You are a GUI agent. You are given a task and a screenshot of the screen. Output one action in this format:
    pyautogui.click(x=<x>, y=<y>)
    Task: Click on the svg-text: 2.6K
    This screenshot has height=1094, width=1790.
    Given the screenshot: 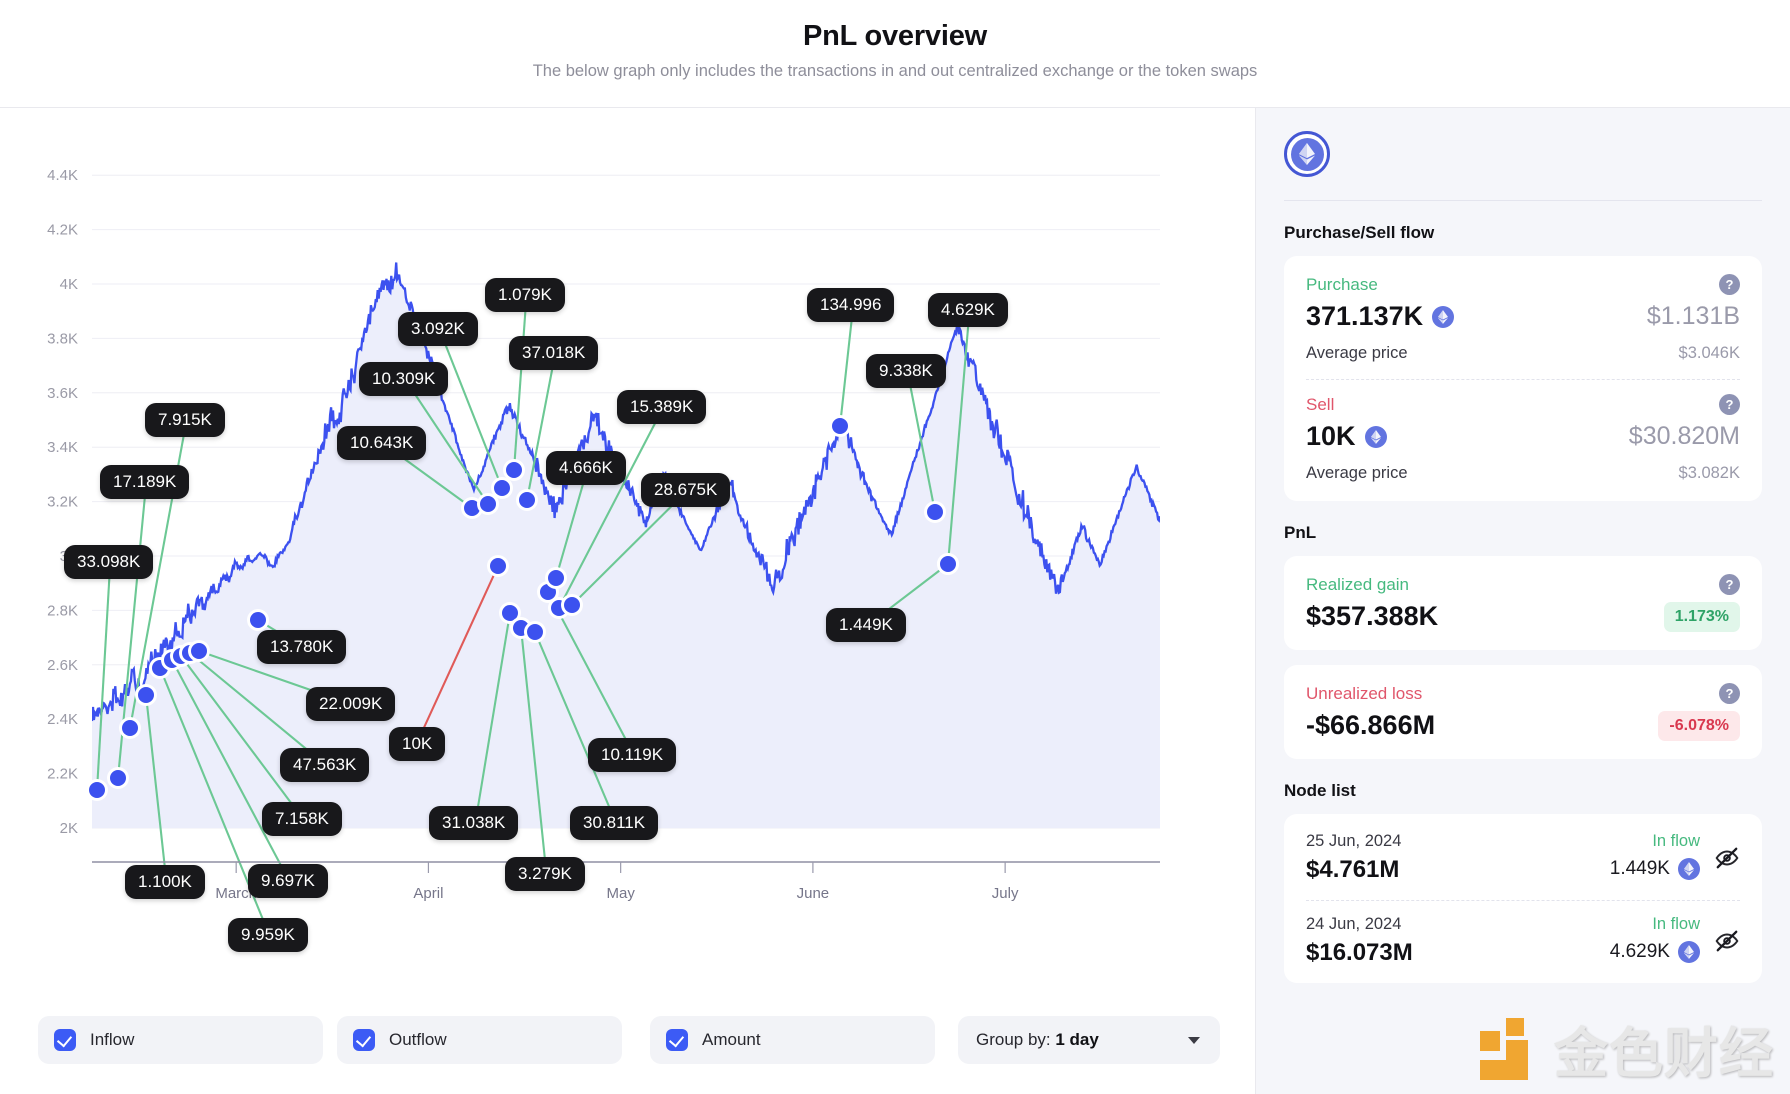 What is the action you would take?
    pyautogui.click(x=62, y=665)
    